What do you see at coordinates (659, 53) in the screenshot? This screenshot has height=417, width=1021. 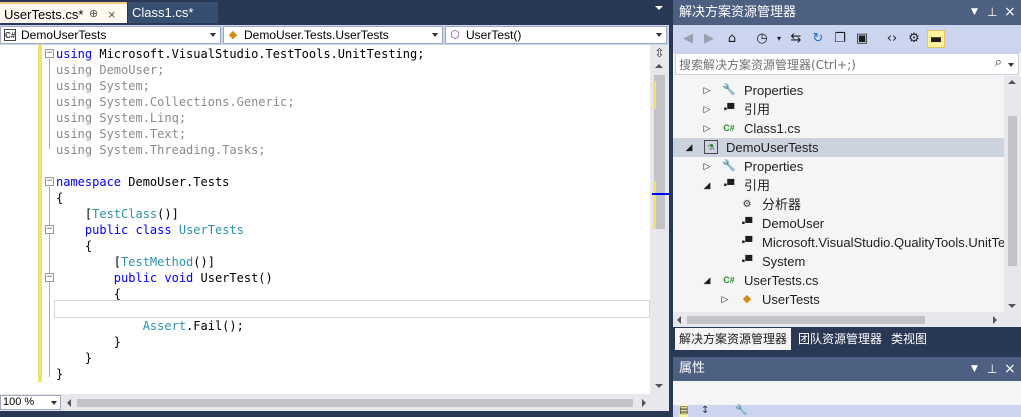 I see `split-window-icon: ⇳` at bounding box center [659, 53].